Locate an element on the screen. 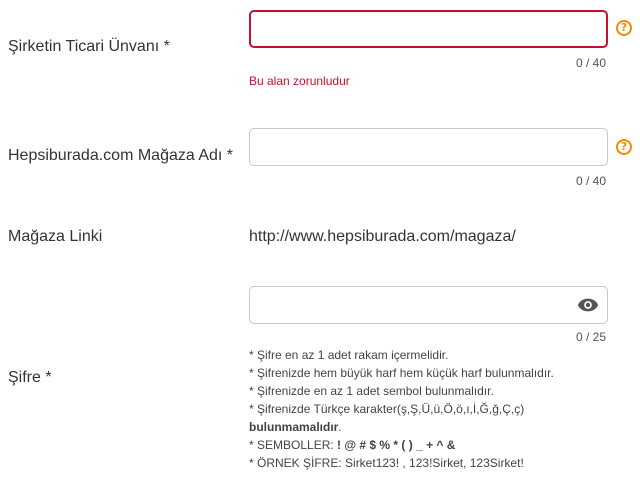 The width and height of the screenshot is (640, 479). password-field is located at coordinates (428, 305).